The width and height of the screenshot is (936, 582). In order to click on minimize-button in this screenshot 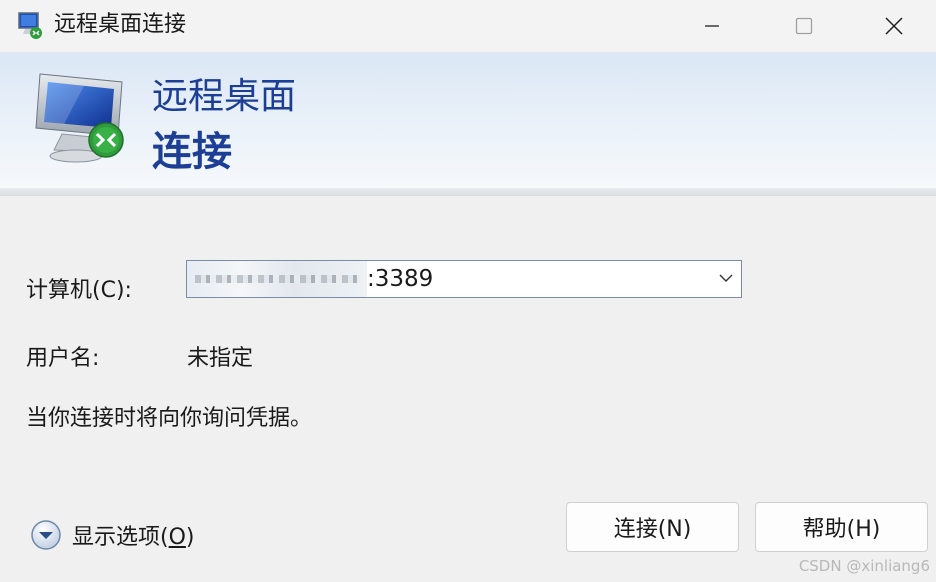, I will do `click(712, 26)`.